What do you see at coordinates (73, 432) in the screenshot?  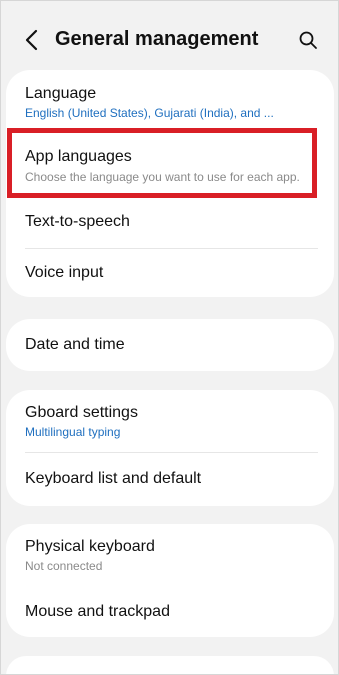 I see `list-item-subtitle: Multilingual typing` at bounding box center [73, 432].